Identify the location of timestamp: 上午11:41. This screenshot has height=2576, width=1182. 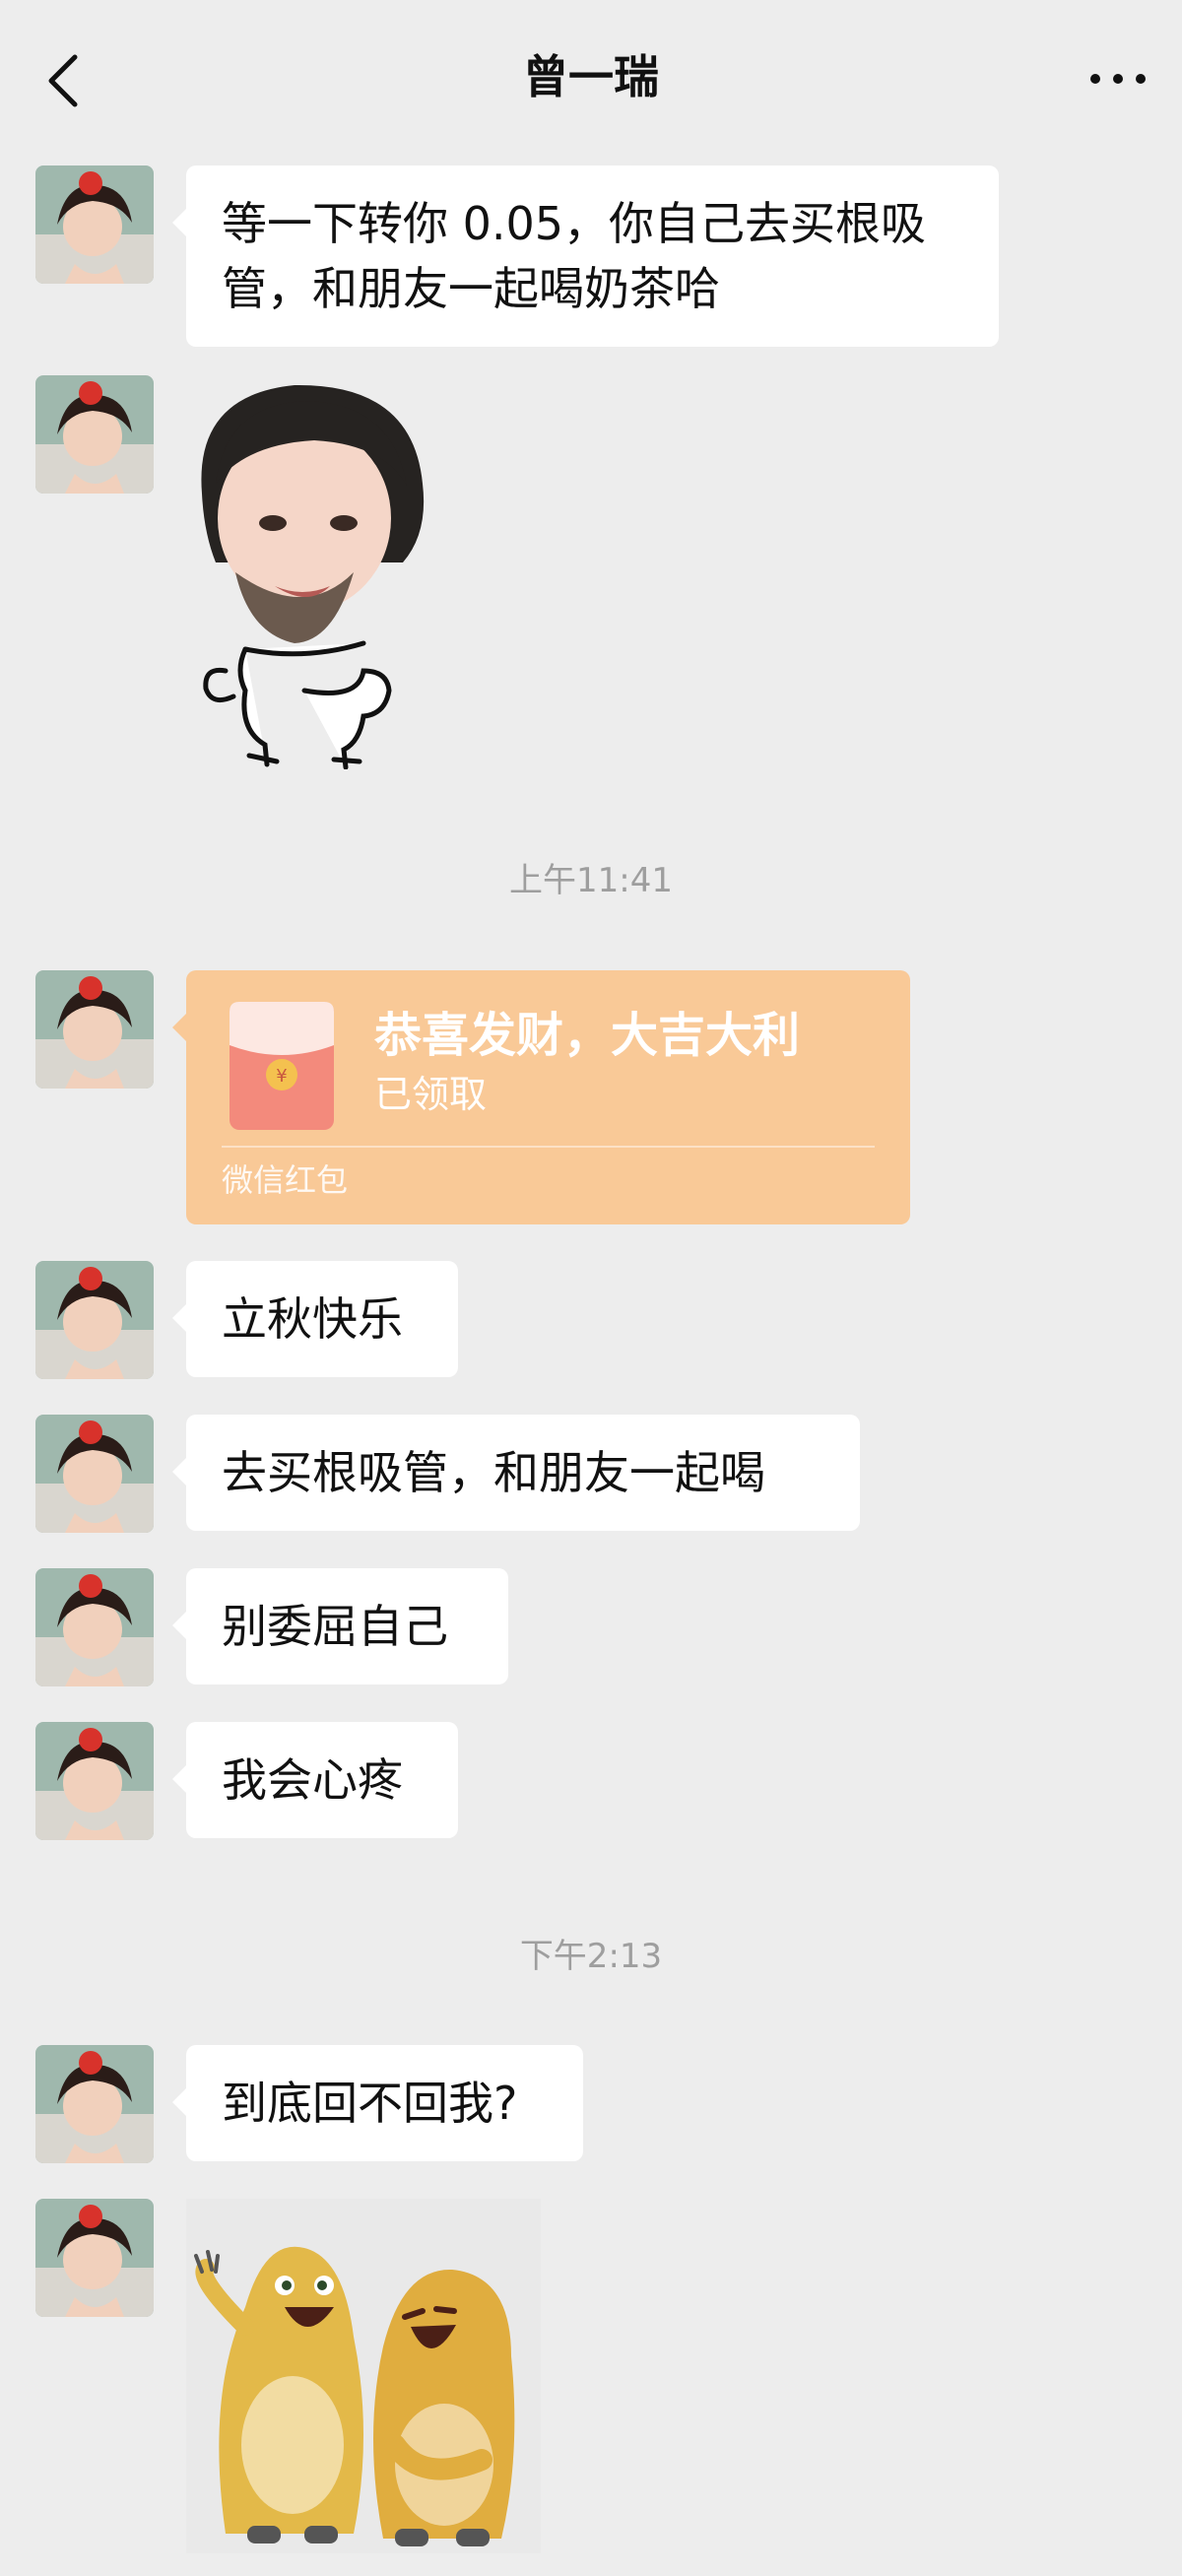
(591, 881).